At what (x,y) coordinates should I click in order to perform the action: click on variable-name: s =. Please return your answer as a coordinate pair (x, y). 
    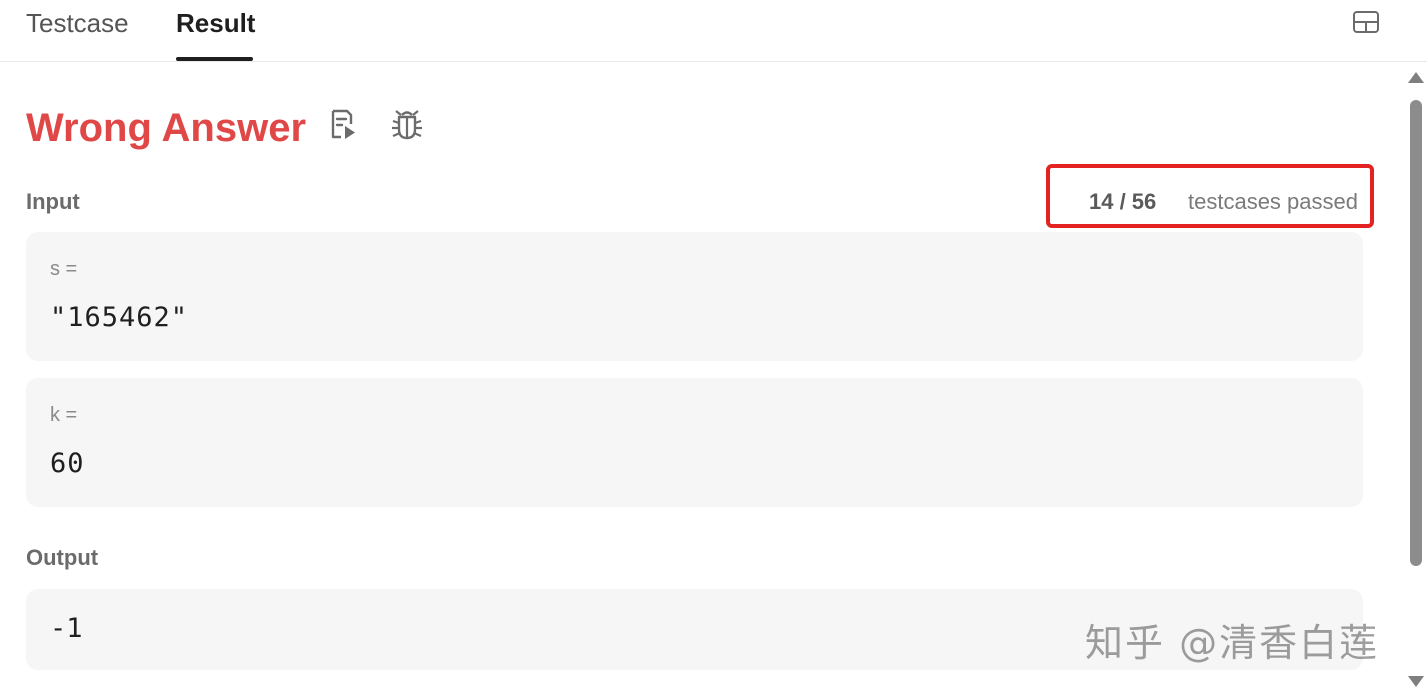
    Looking at the image, I should click on (64, 269).